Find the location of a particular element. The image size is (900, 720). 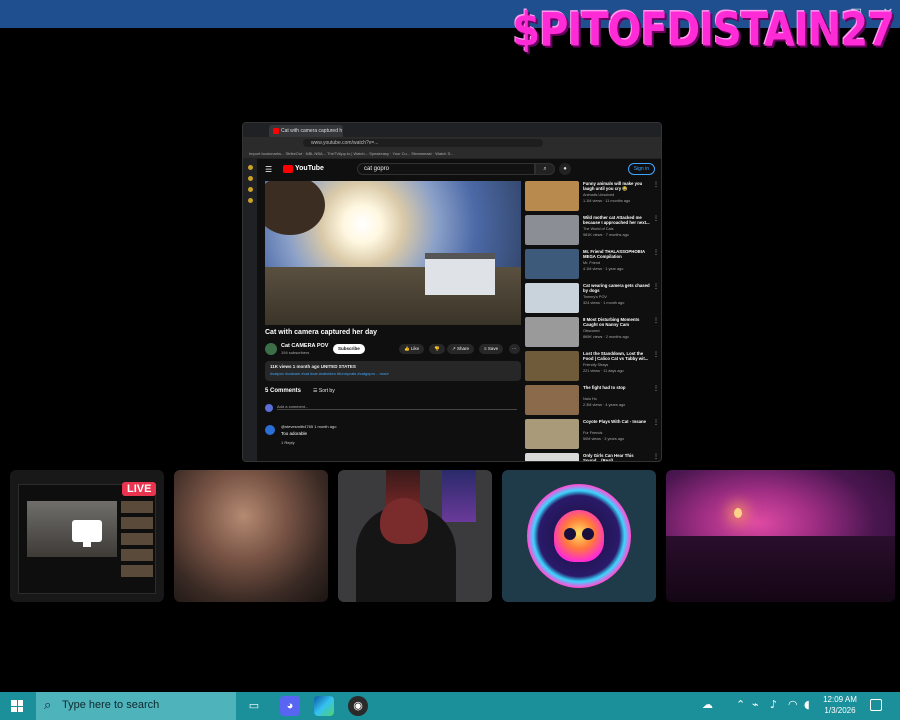

network-icon: ⌁ is located at coordinates (755, 704).